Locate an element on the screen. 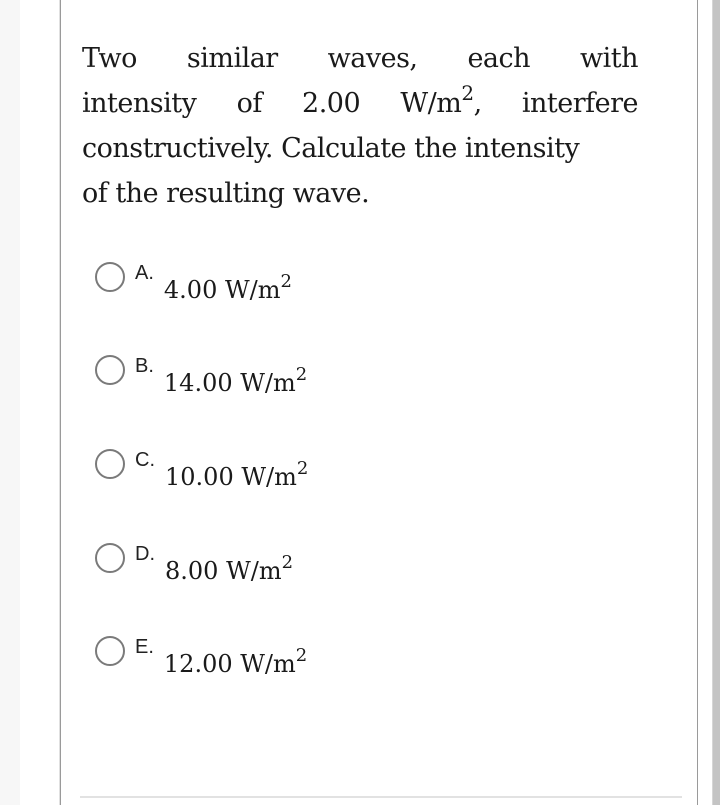  option-d: D. 8.00 W/m2 is located at coordinates (194, 564).